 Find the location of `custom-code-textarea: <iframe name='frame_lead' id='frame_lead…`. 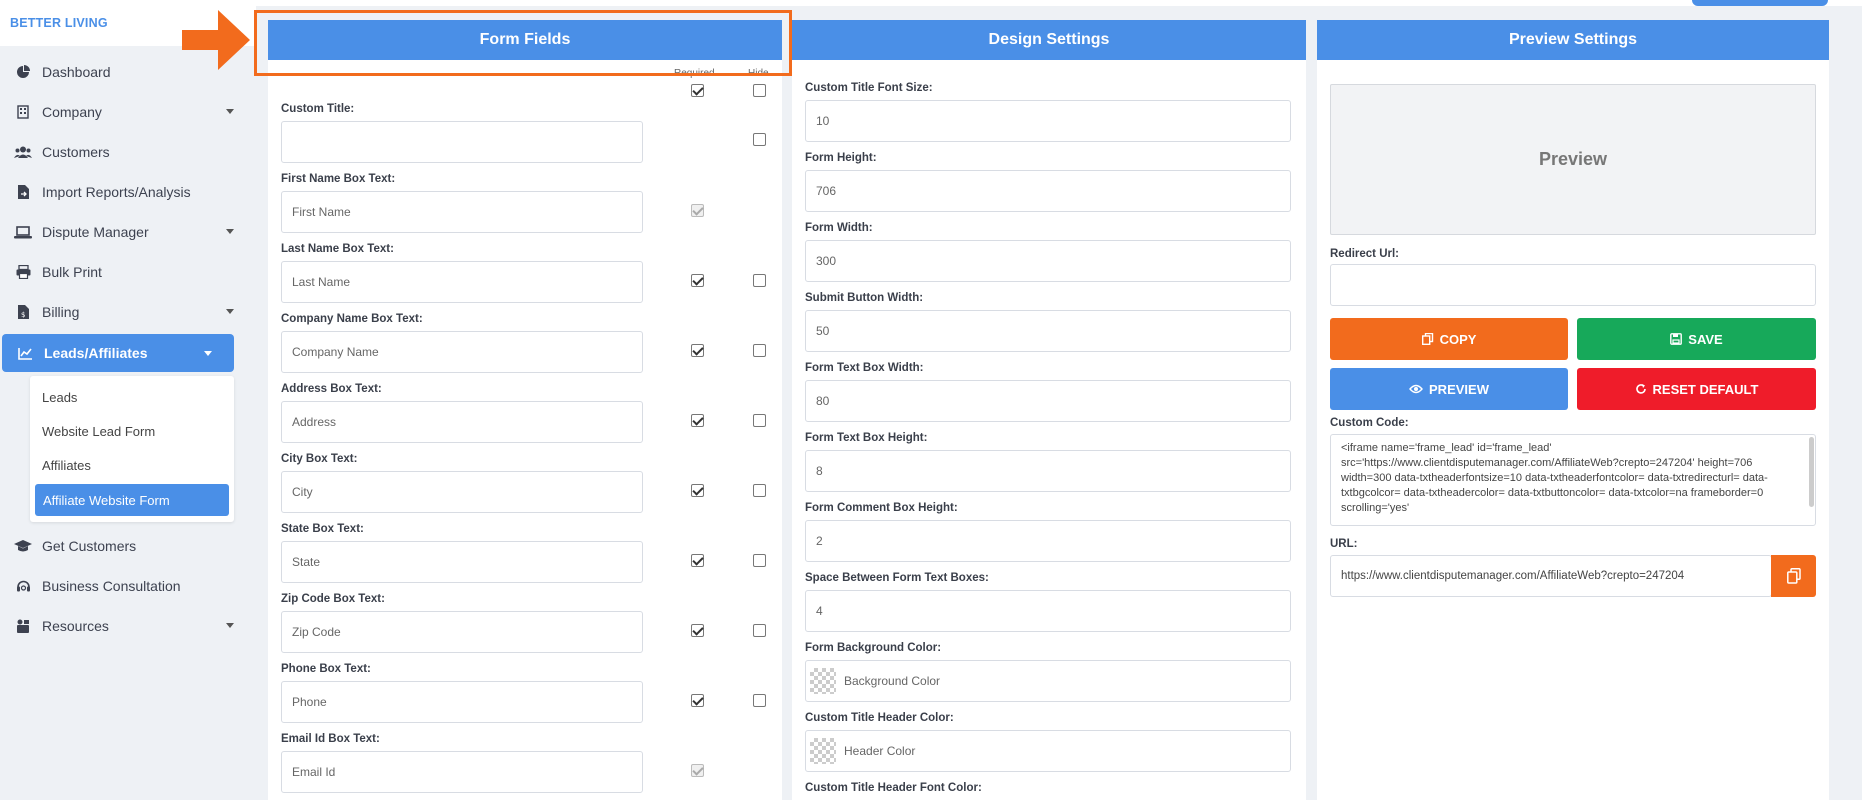

custom-code-textarea: <iframe name='frame_lead' id='frame_lead… is located at coordinates (1573, 480).